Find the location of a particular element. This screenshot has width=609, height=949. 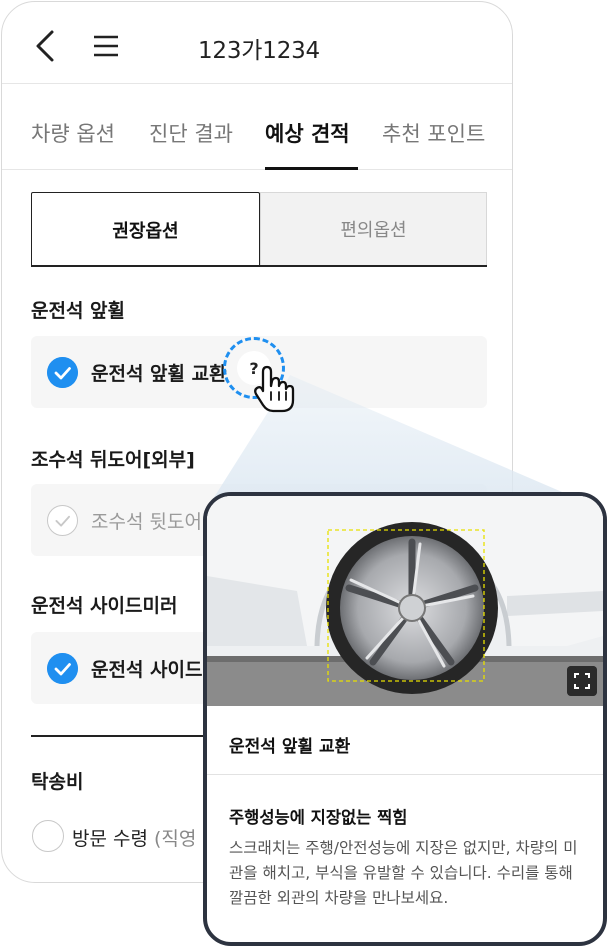

visit-pickup-sub: (직영 is located at coordinates (175, 839).